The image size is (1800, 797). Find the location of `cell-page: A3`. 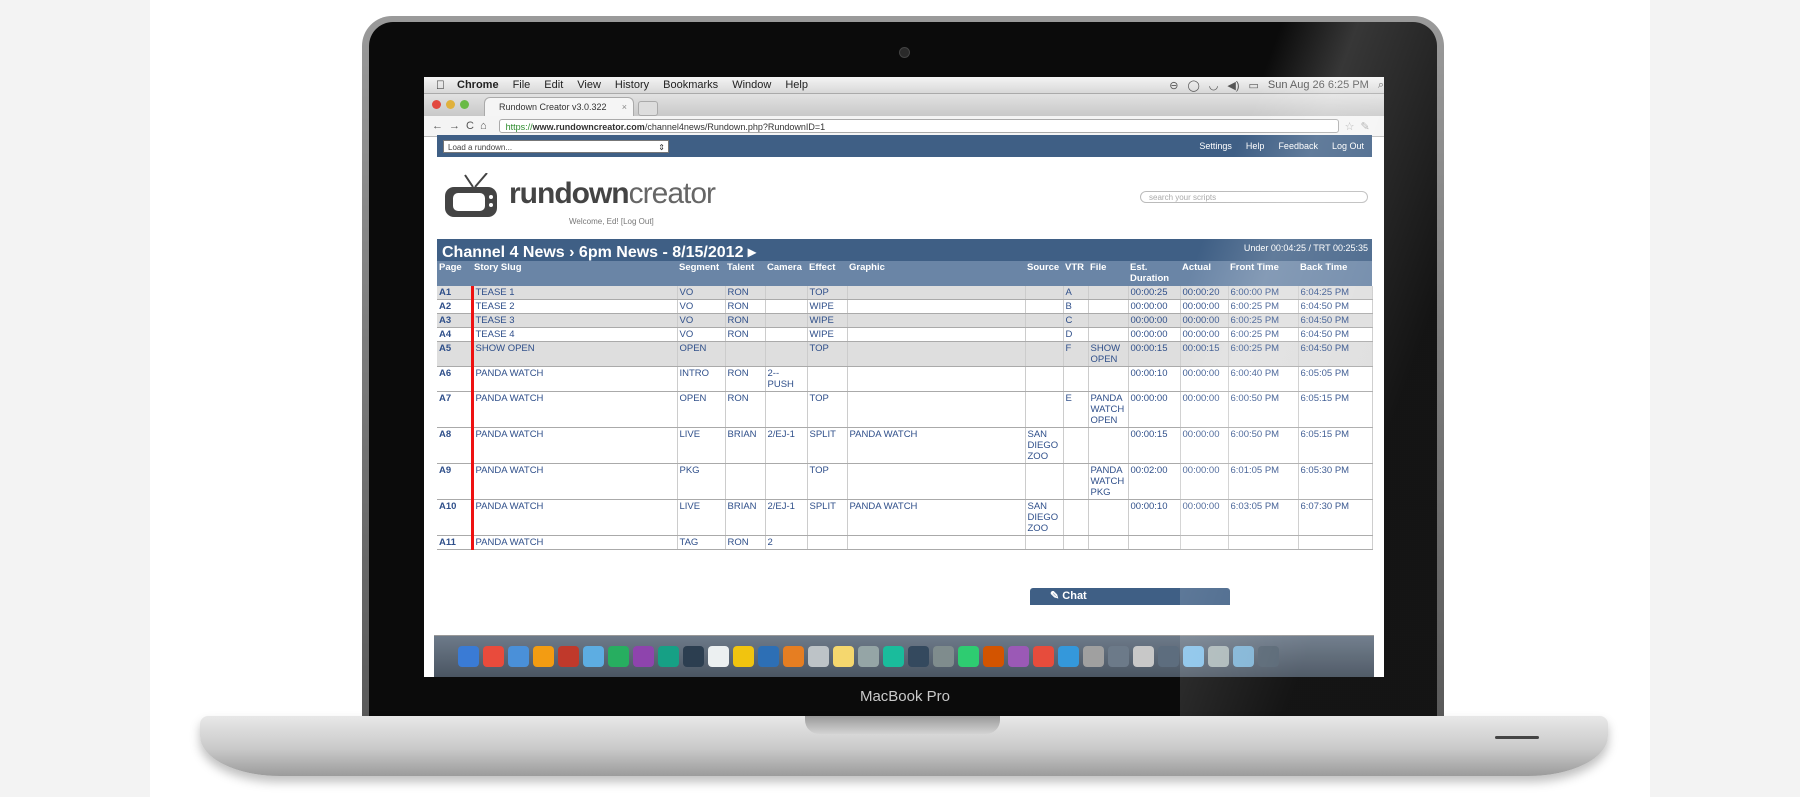

cell-page: A3 is located at coordinates (455, 320).